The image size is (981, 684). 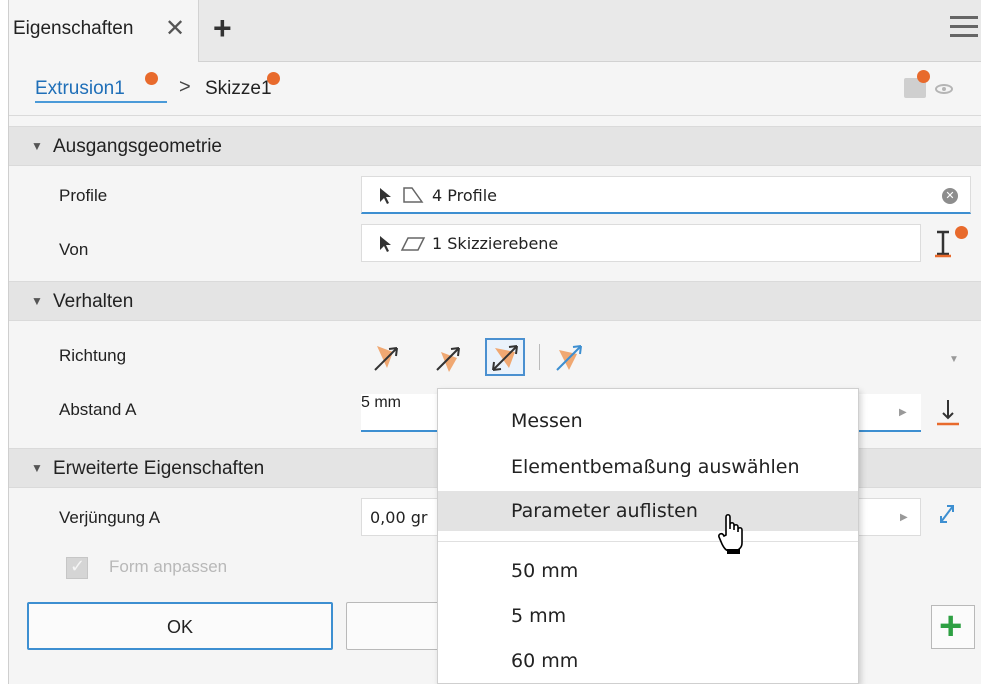 What do you see at coordinates (413, 195) in the screenshot?
I see `profile-icon` at bounding box center [413, 195].